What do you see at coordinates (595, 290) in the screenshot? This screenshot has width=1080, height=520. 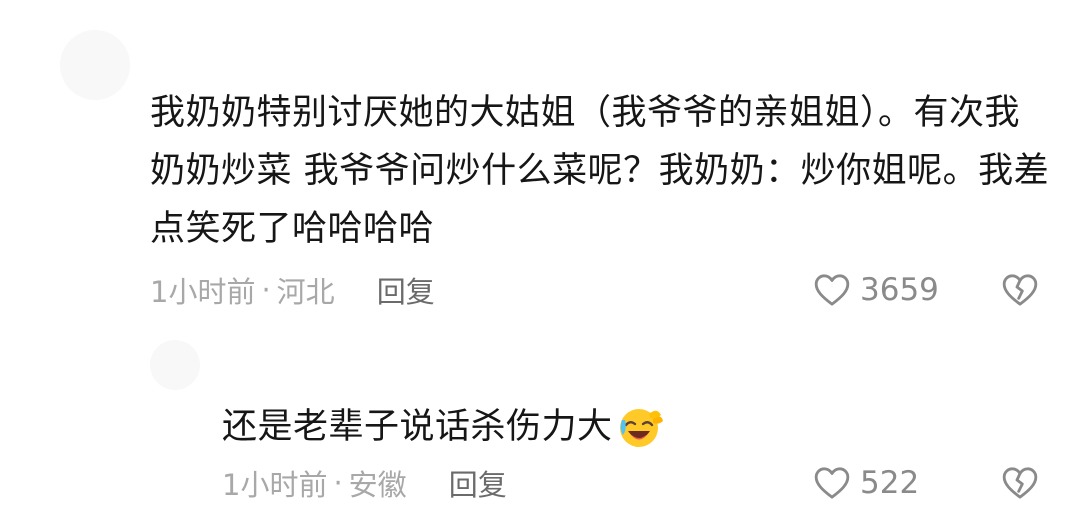 I see `comment-meta: 1小时前 · 河北 回复 3659` at bounding box center [595, 290].